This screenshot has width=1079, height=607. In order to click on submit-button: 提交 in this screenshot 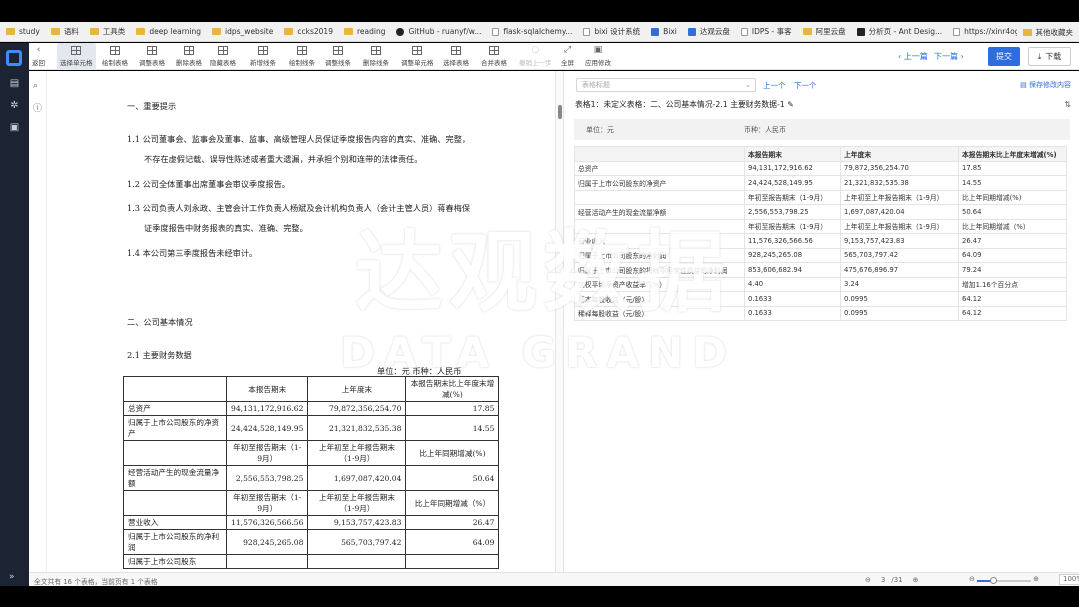, I will do `click(1004, 56)`.